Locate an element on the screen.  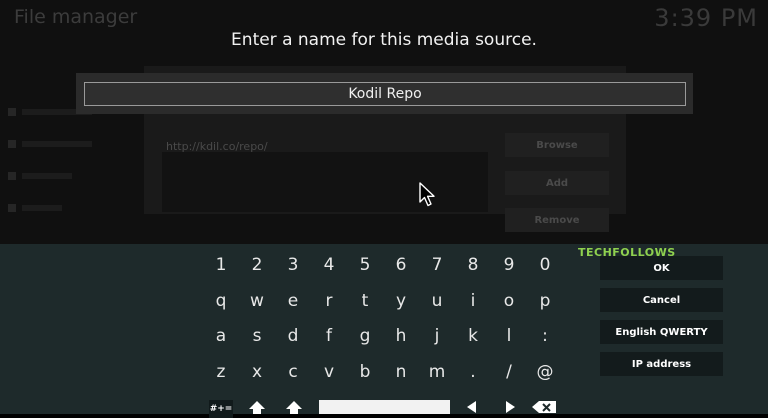
key-k: k is located at coordinates (473, 336).